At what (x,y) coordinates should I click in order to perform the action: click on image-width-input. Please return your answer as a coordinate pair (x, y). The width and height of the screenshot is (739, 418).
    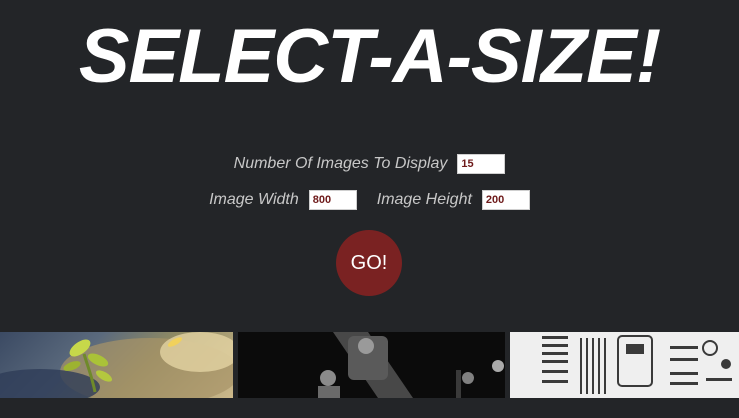
    Looking at the image, I should click on (332, 200).